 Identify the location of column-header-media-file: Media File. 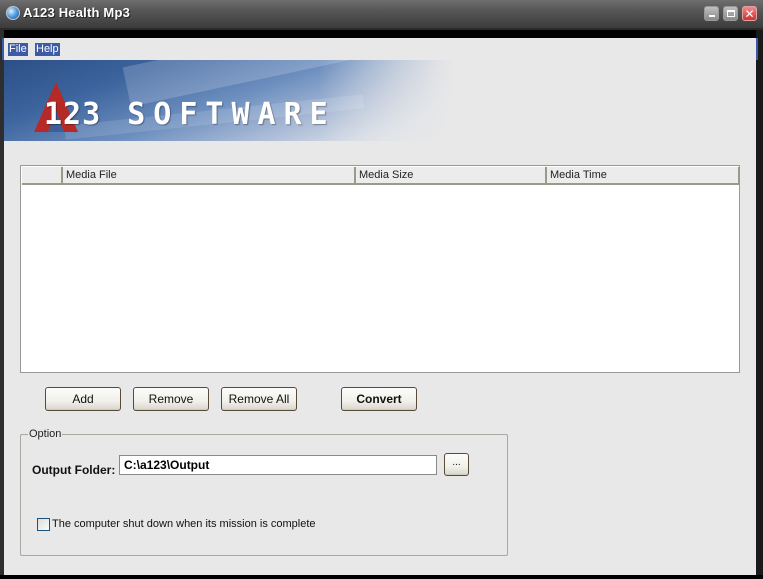
(209, 176).